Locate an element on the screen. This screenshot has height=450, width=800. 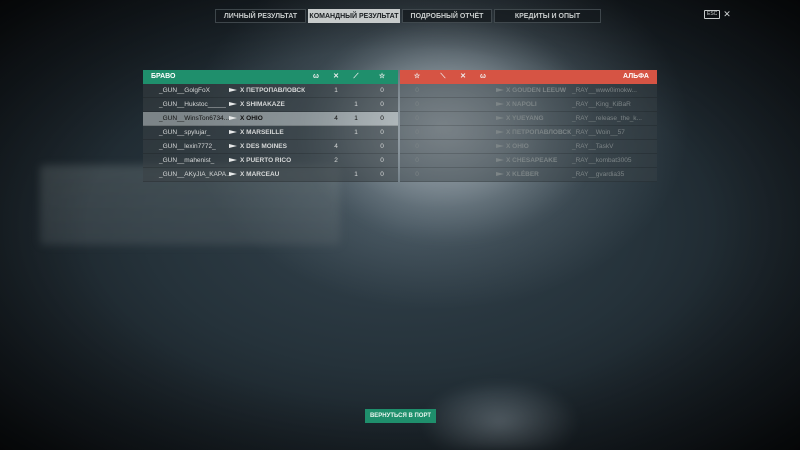
ship-name-cell: X NAPOLI is located at coordinates (521, 104).